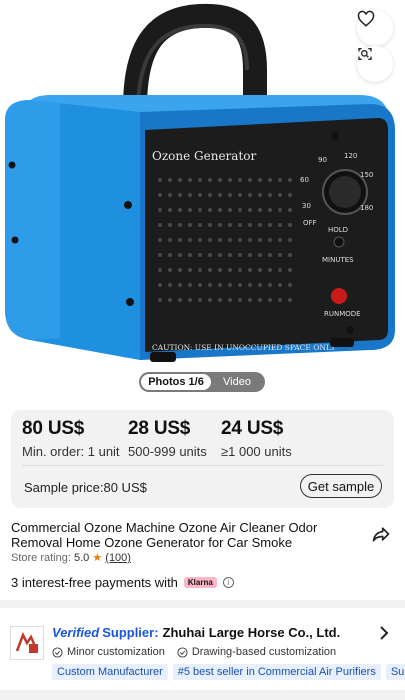 Image resolution: width=405 pixels, height=700 pixels. Describe the element at coordinates (381, 534) in the screenshot. I see `share-icon` at that location.